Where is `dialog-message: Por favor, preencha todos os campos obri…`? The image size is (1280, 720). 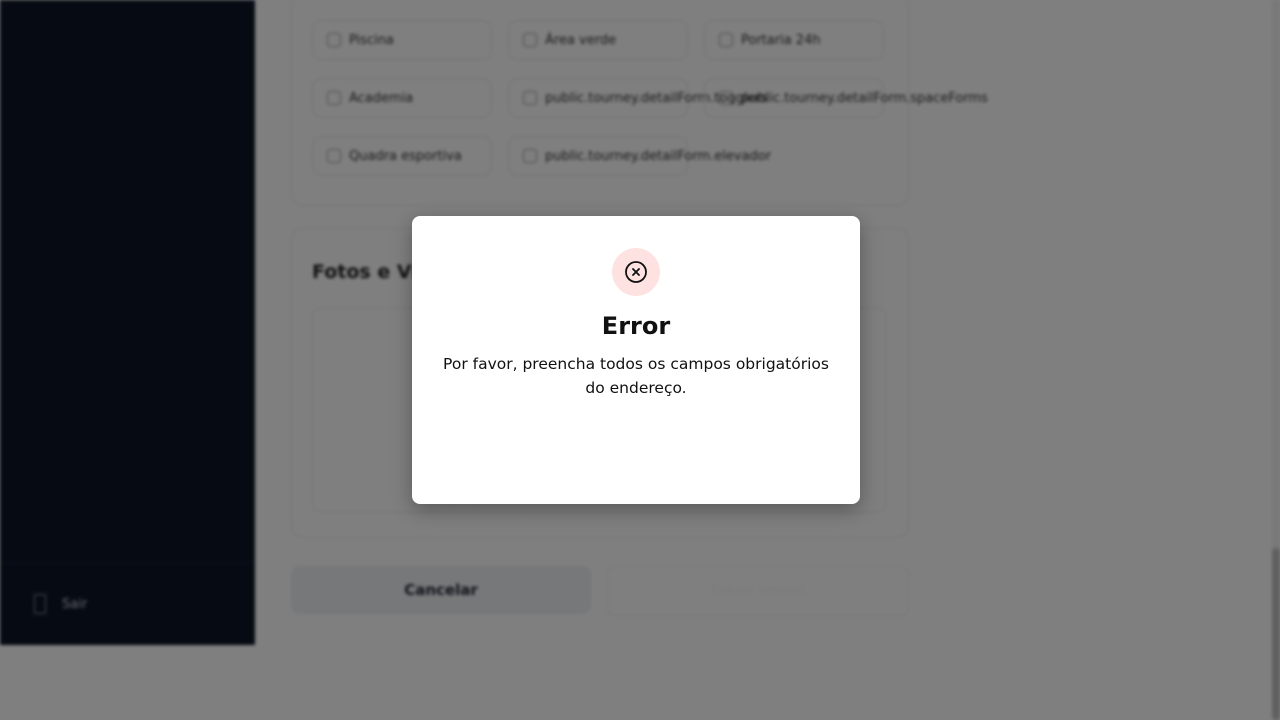
dialog-message: Por favor, preencha todos os campos obri… is located at coordinates (636, 376).